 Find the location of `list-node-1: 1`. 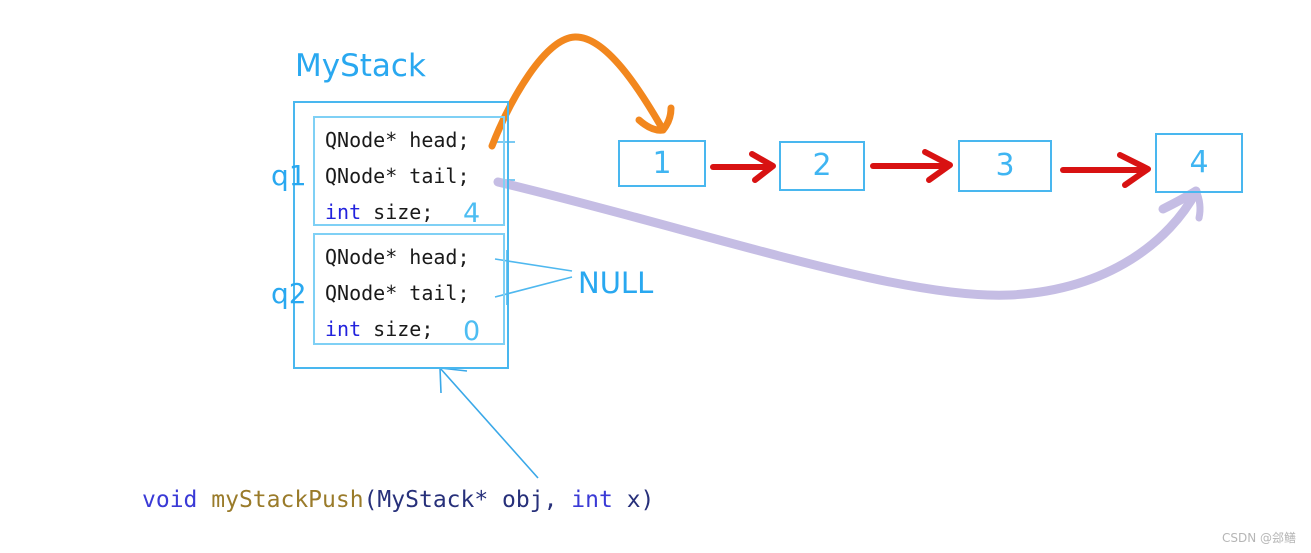

list-node-1: 1 is located at coordinates (662, 163).